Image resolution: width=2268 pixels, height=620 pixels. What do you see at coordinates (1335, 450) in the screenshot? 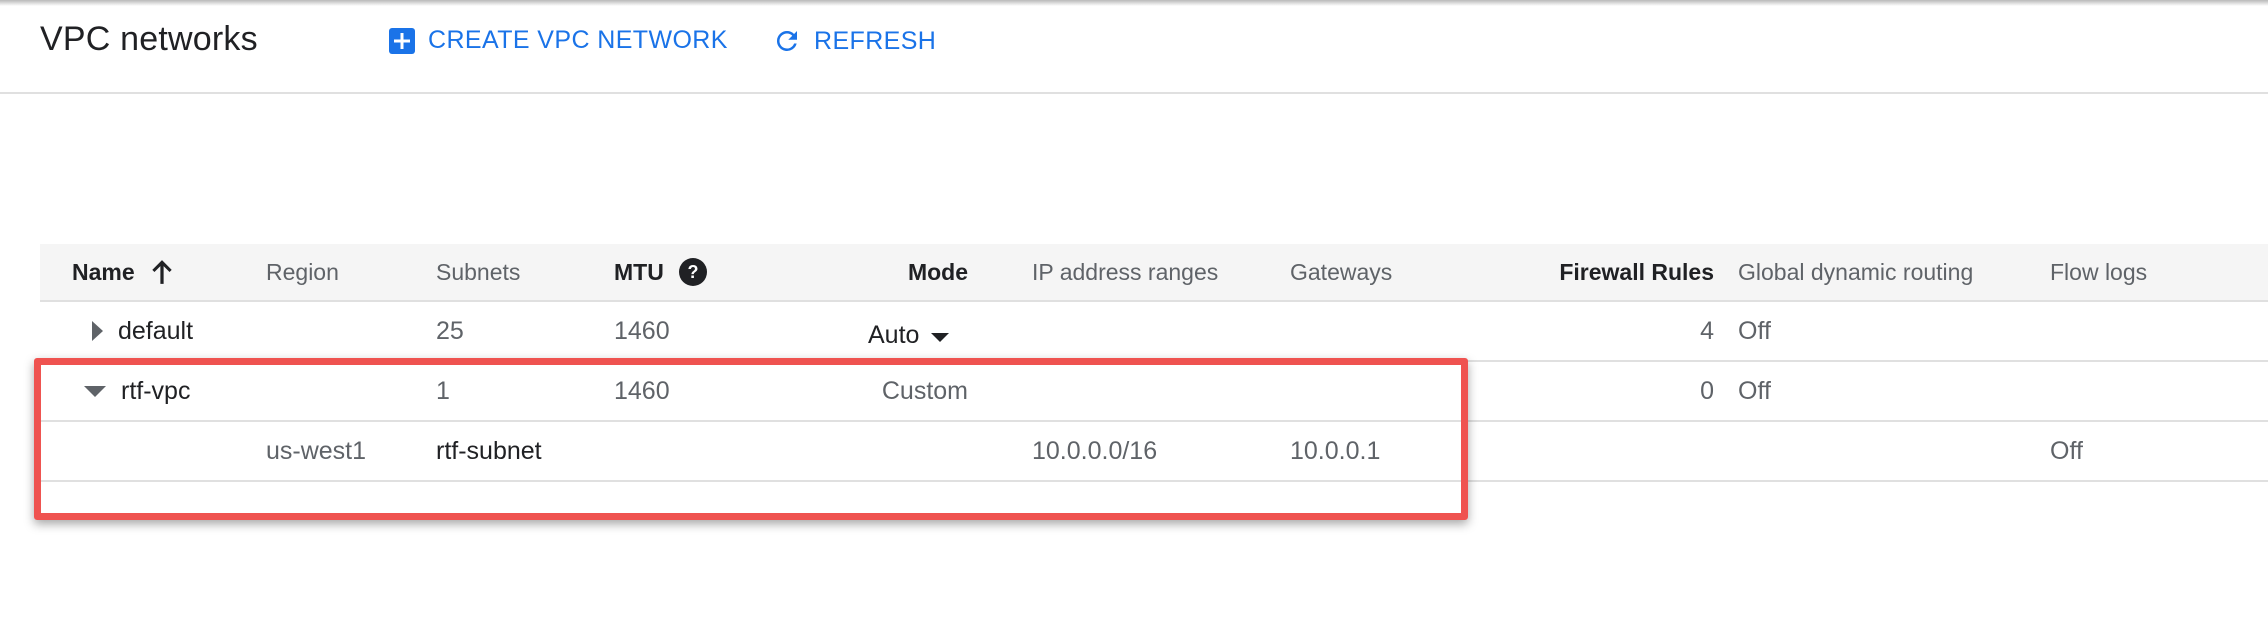
I see `gateway-cell: 10.0.0.1` at bounding box center [1335, 450].